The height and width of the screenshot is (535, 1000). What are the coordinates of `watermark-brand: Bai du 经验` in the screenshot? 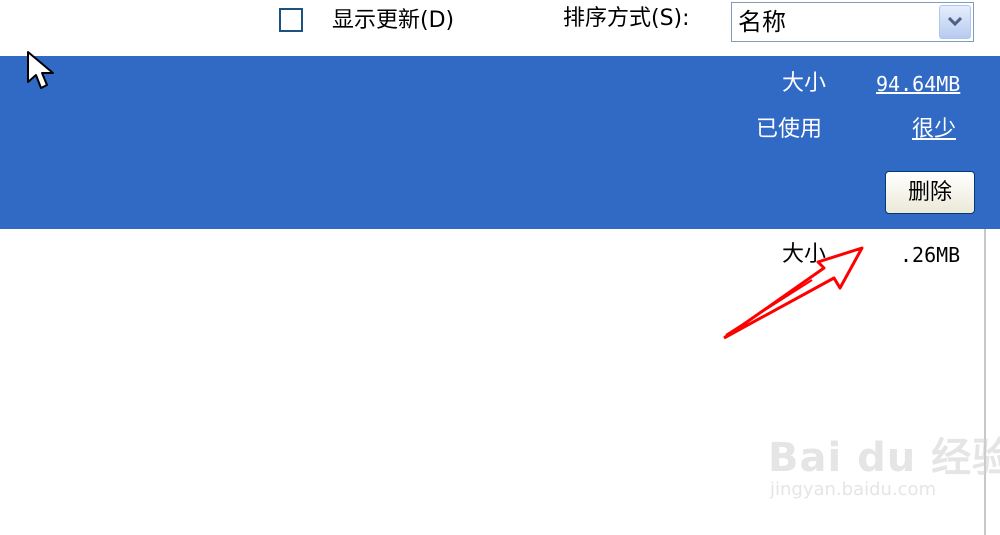 It's located at (884, 458).